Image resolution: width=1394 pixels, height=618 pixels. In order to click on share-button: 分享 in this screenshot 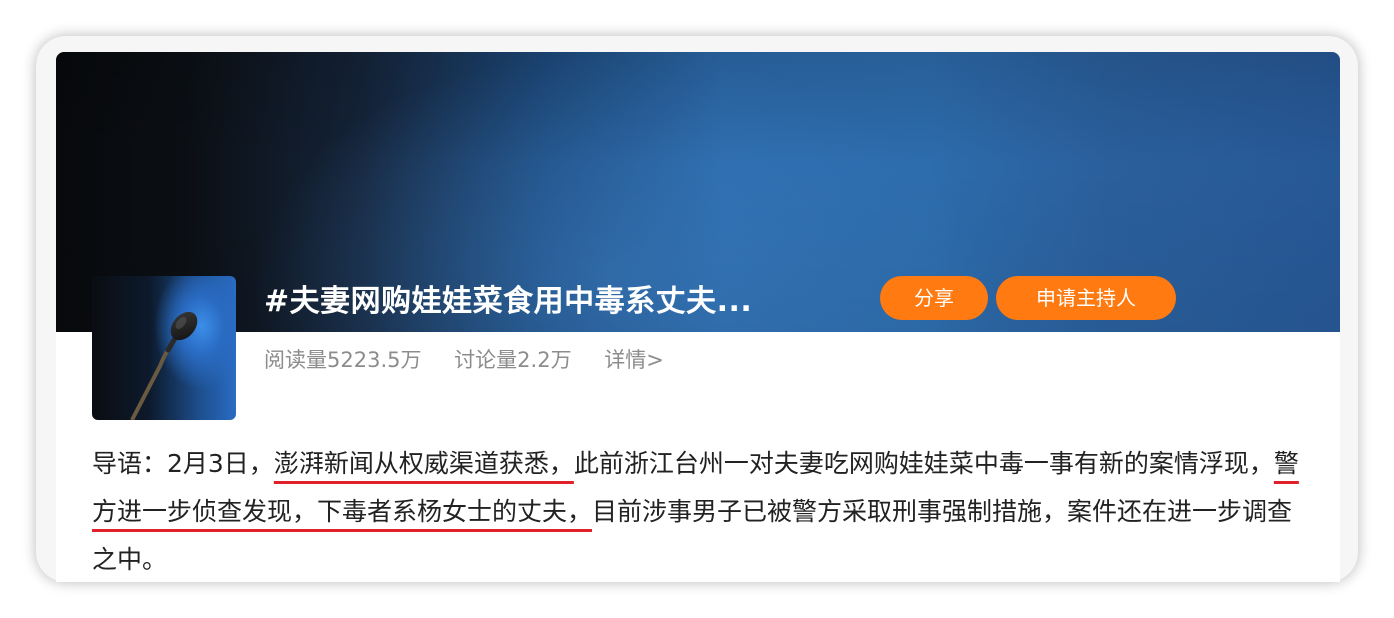, I will do `click(934, 298)`.